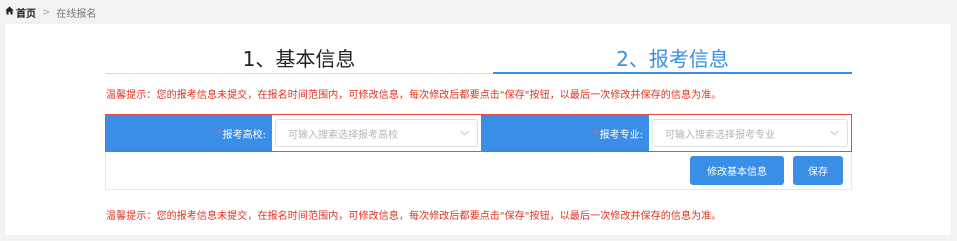 This screenshot has height=241, width=957. I want to click on step-exam-info: 2、报考信息, so click(672, 59).